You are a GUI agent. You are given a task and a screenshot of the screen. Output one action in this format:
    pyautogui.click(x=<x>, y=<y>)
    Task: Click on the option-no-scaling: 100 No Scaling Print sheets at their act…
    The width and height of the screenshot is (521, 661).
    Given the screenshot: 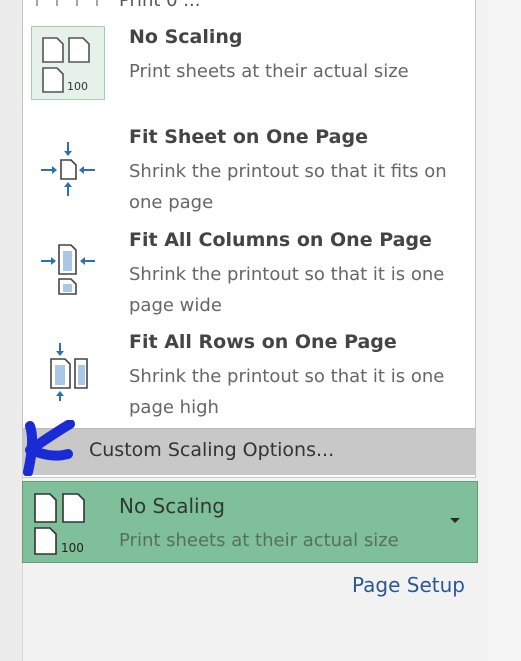 What is the action you would take?
    pyautogui.click(x=249, y=65)
    